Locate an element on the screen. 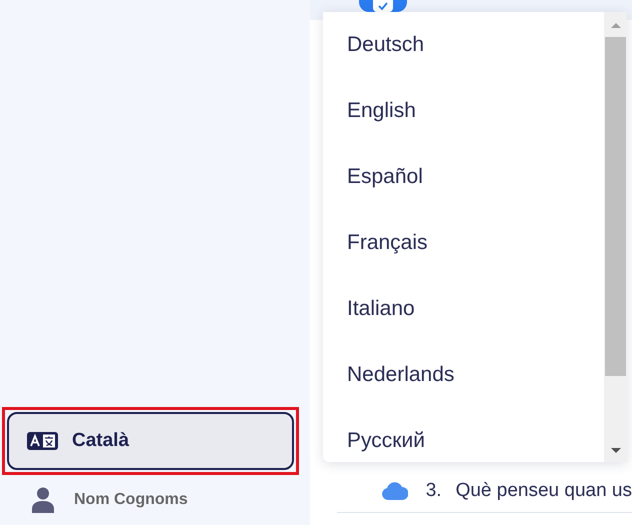 The height and width of the screenshot is (525, 632). user-icon is located at coordinates (43, 500).